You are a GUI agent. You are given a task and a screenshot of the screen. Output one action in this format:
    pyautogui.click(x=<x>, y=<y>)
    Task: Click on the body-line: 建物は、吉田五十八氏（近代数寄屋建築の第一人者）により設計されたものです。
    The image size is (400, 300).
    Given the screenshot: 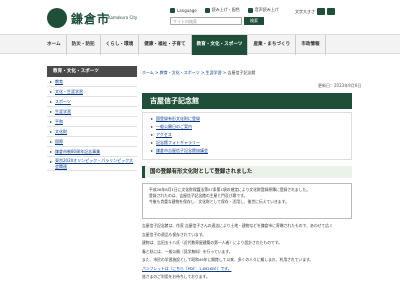 What is the action you would take?
    pyautogui.click(x=212, y=242)
    